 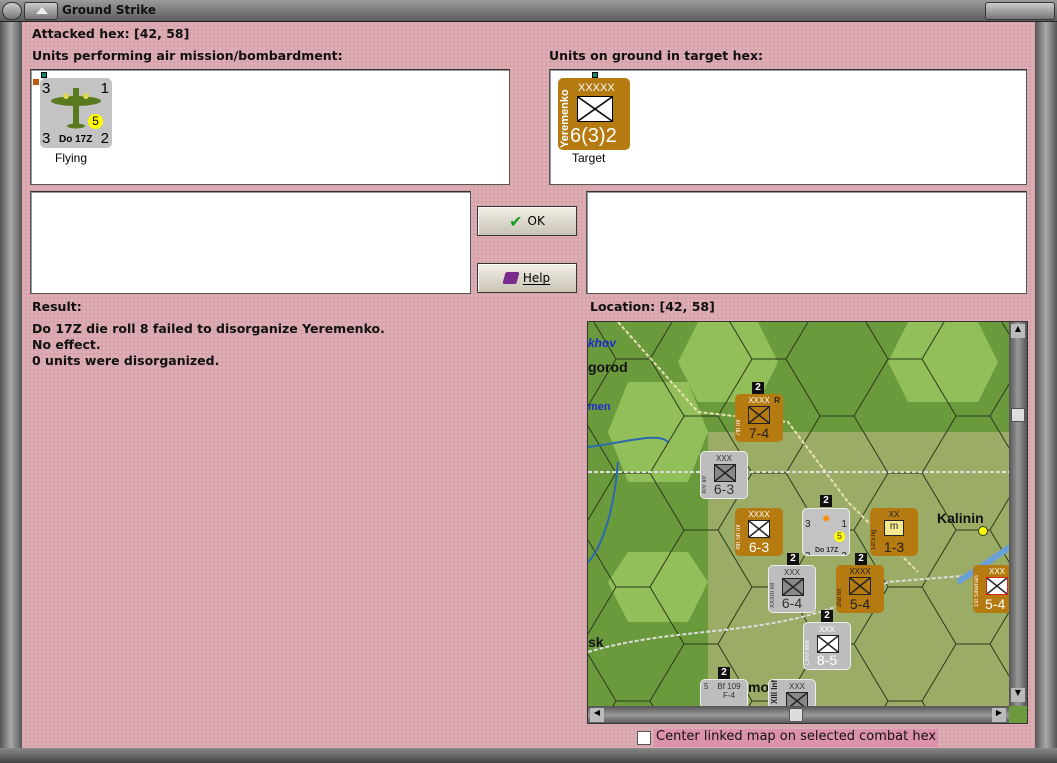 What do you see at coordinates (977, 591) in the screenshot?
I see `unit-name: 1st Siberian` at bounding box center [977, 591].